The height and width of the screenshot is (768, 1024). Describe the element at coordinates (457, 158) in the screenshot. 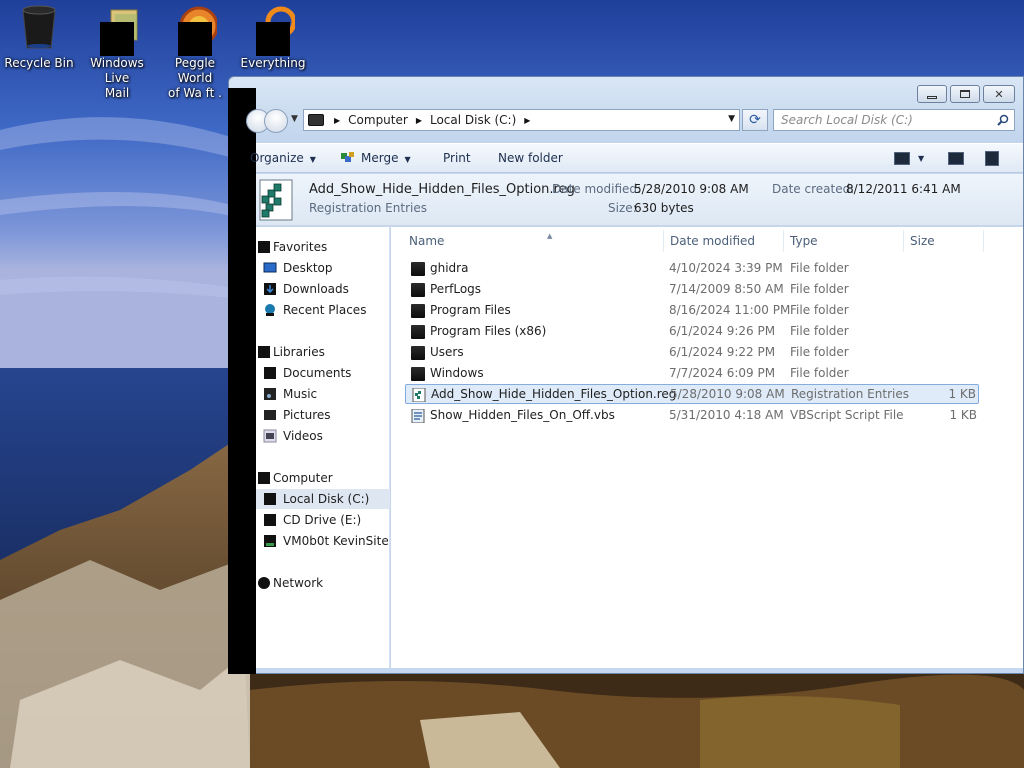

I see `print-button: Print` at that location.